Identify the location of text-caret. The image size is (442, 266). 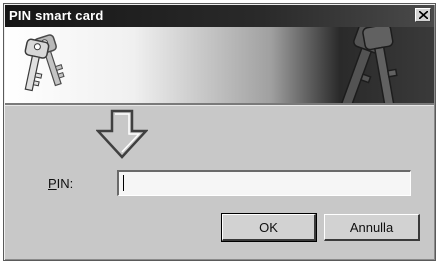
(123, 183).